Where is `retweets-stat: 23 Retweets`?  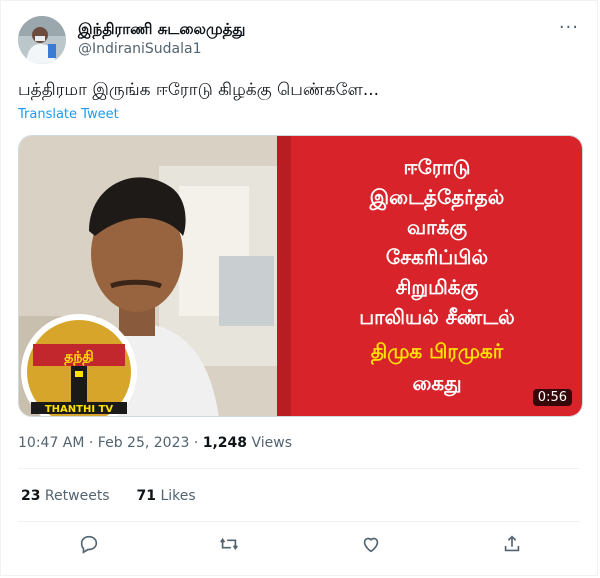
retweets-stat: 23 Retweets is located at coordinates (65, 496).